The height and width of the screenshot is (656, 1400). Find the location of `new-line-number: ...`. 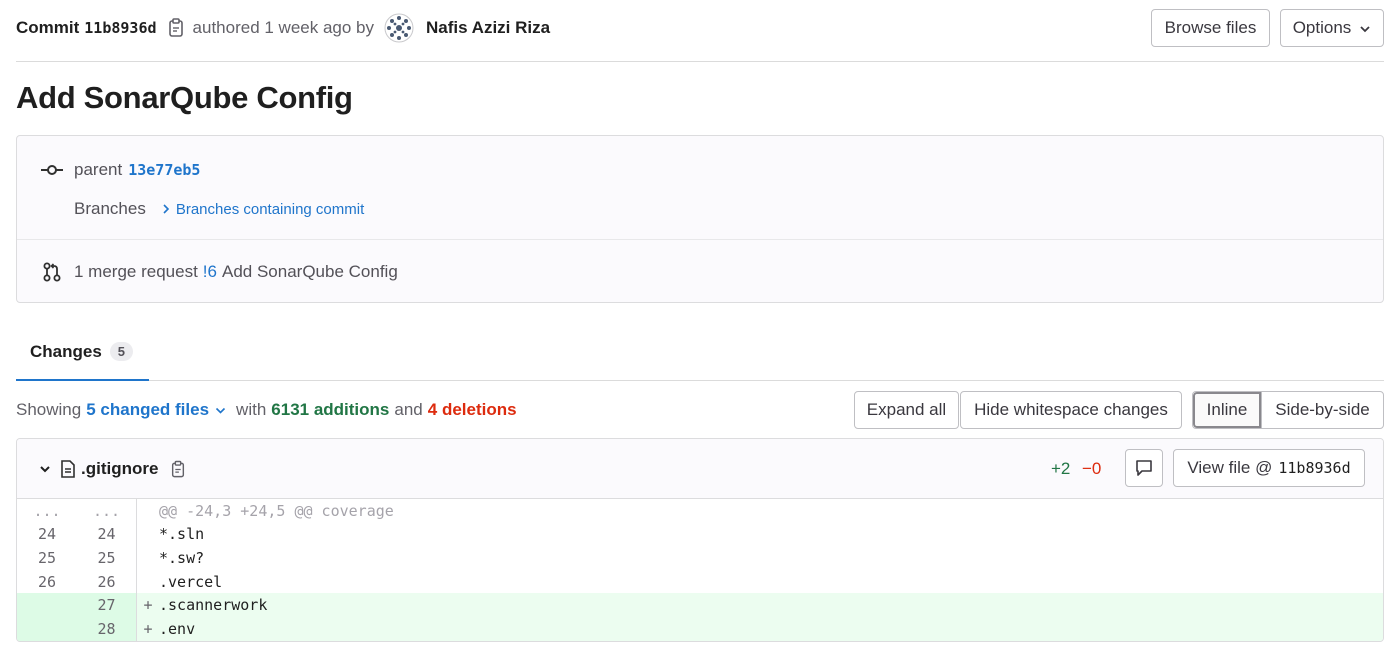

new-line-number: ... is located at coordinates (107, 511).